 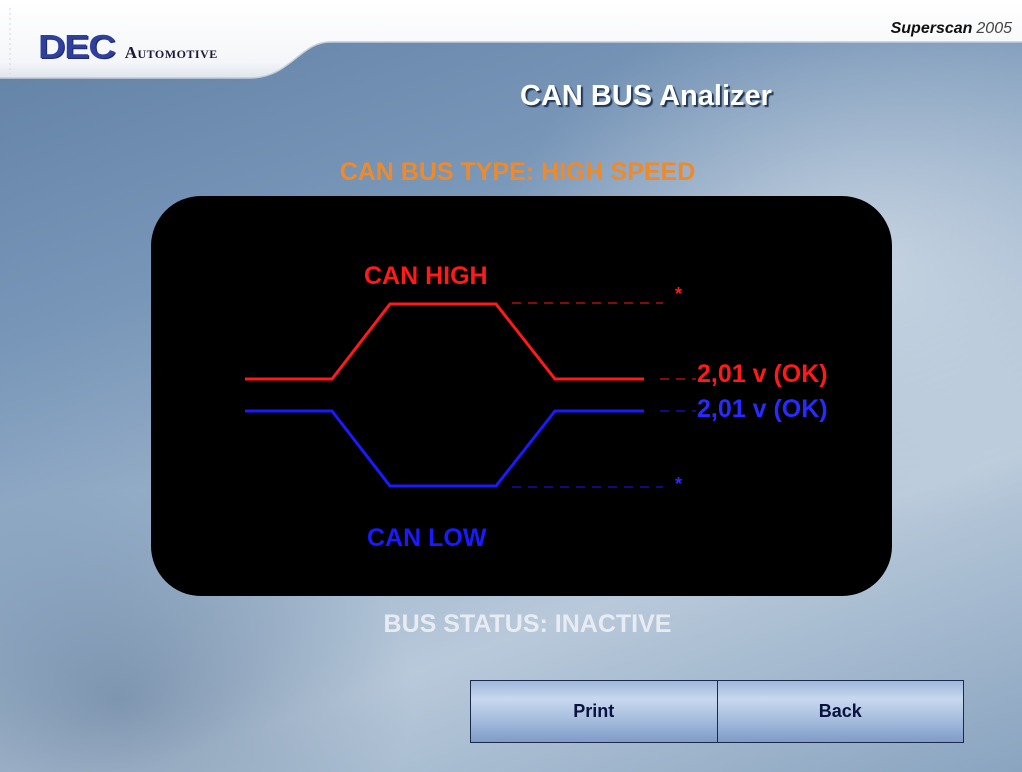 I want to click on product-year: 2005, so click(x=994, y=28).